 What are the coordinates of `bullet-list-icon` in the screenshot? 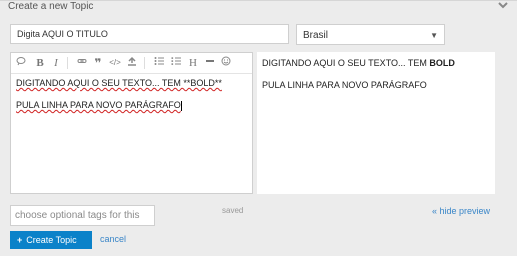 It's located at (159, 63).